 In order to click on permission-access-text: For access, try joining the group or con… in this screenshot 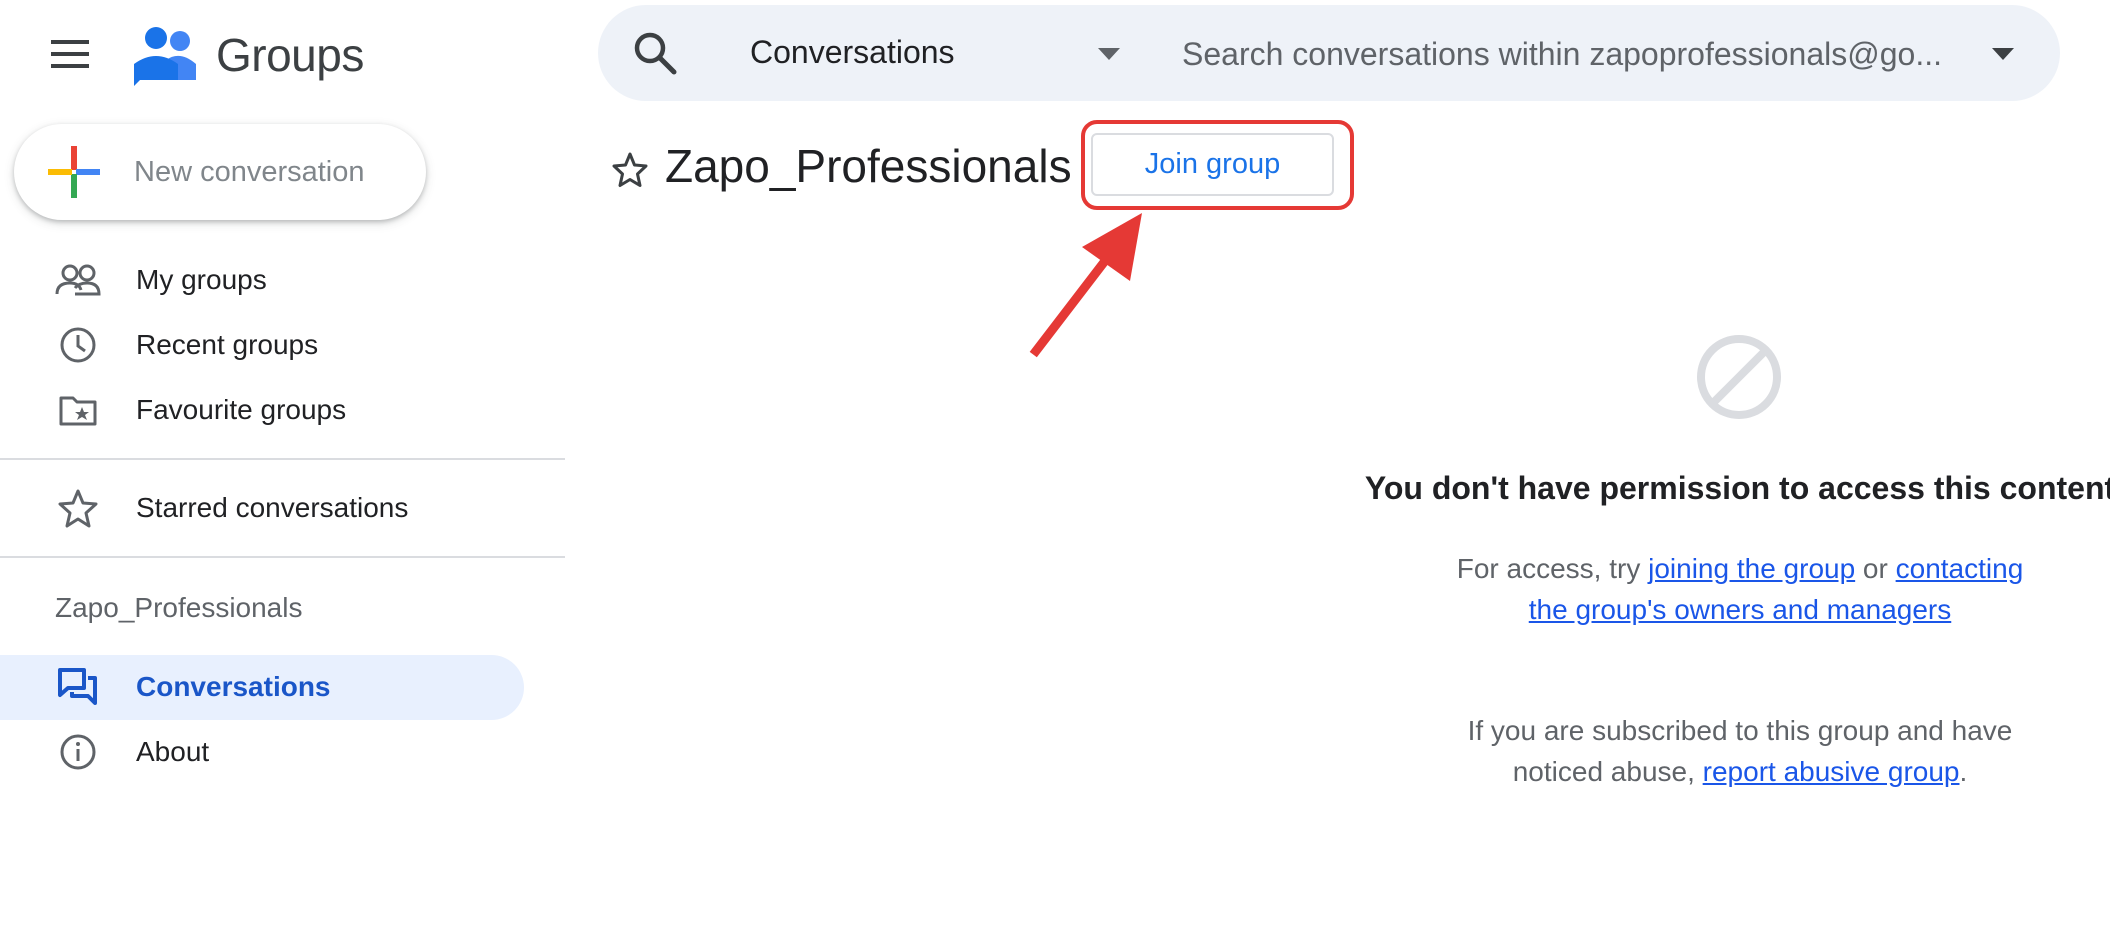, I will do `click(1740, 589)`.